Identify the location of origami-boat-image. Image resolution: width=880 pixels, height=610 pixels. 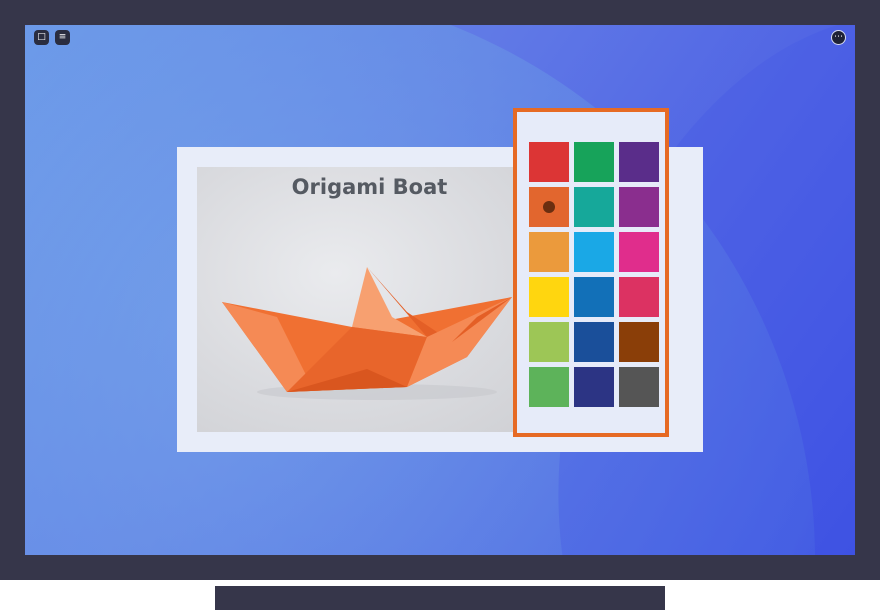
(367, 333).